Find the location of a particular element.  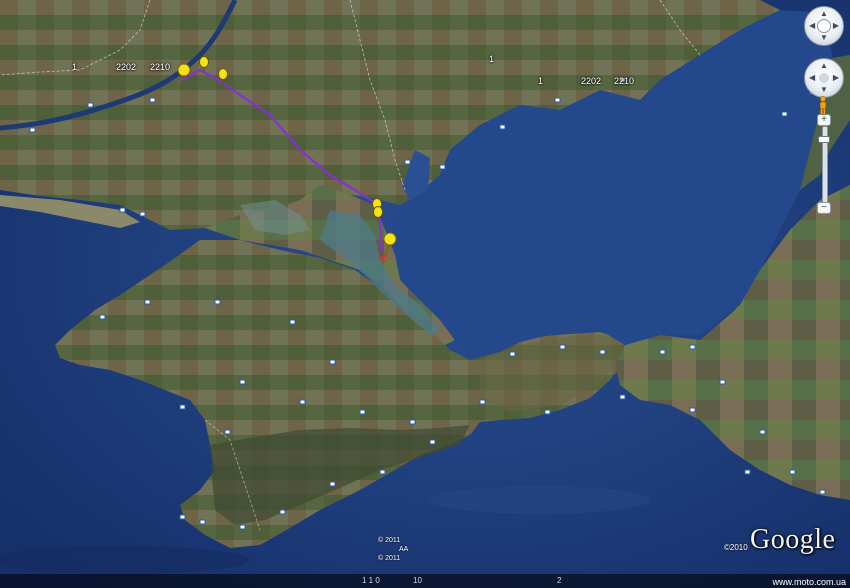

google-logo: Google is located at coordinates (793, 539).